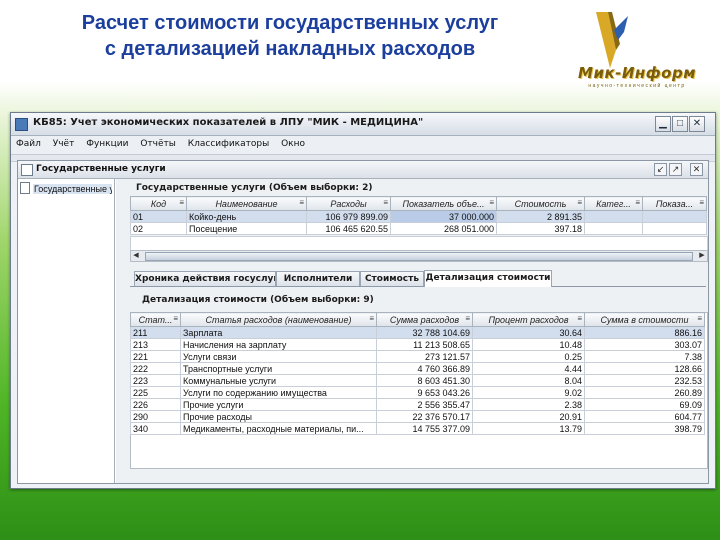 The image size is (720, 540). I want to click on tab-service-history: Хроника действия госуслуги, so click(205, 278).